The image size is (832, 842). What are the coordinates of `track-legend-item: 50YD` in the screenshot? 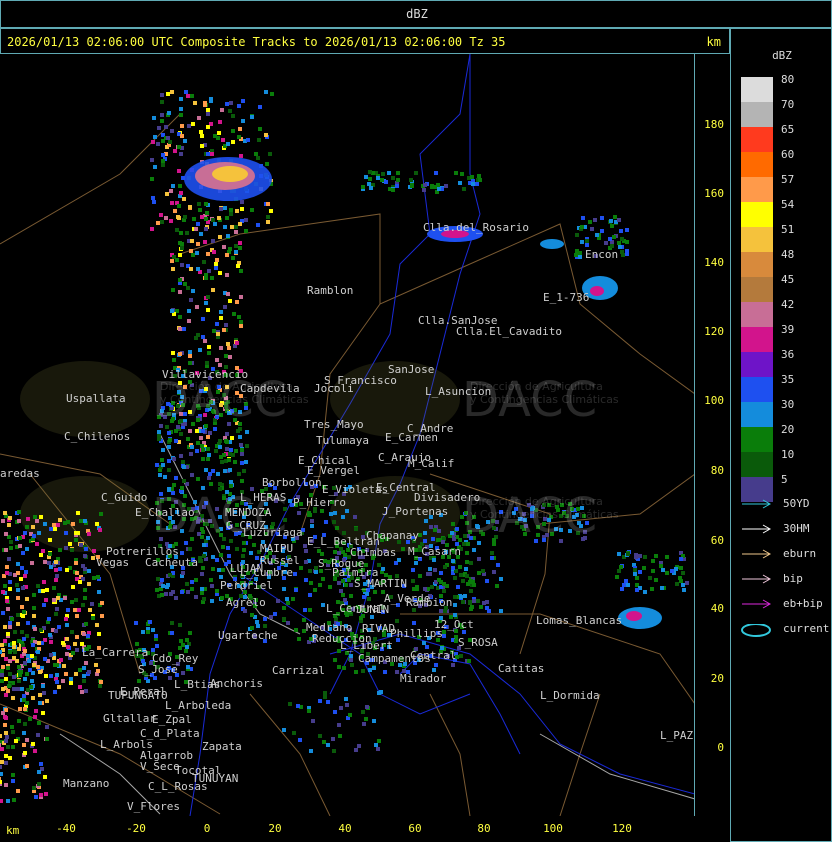 It's located at (786, 504).